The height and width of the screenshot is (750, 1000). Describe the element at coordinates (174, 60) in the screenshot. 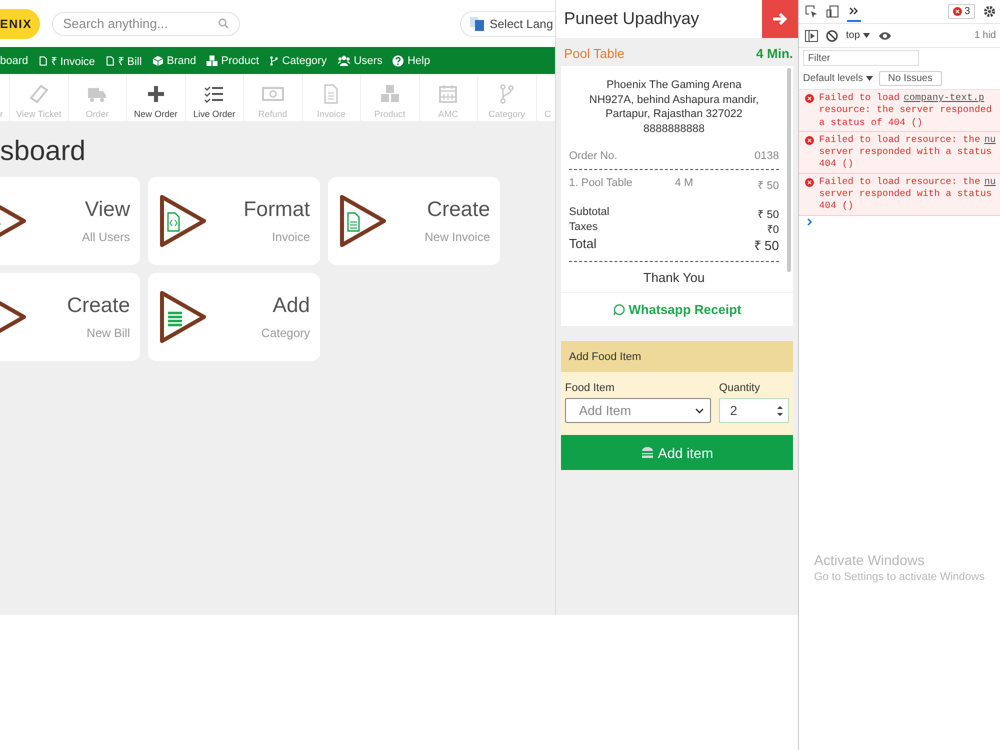

I see `nav-item: Brand` at that location.